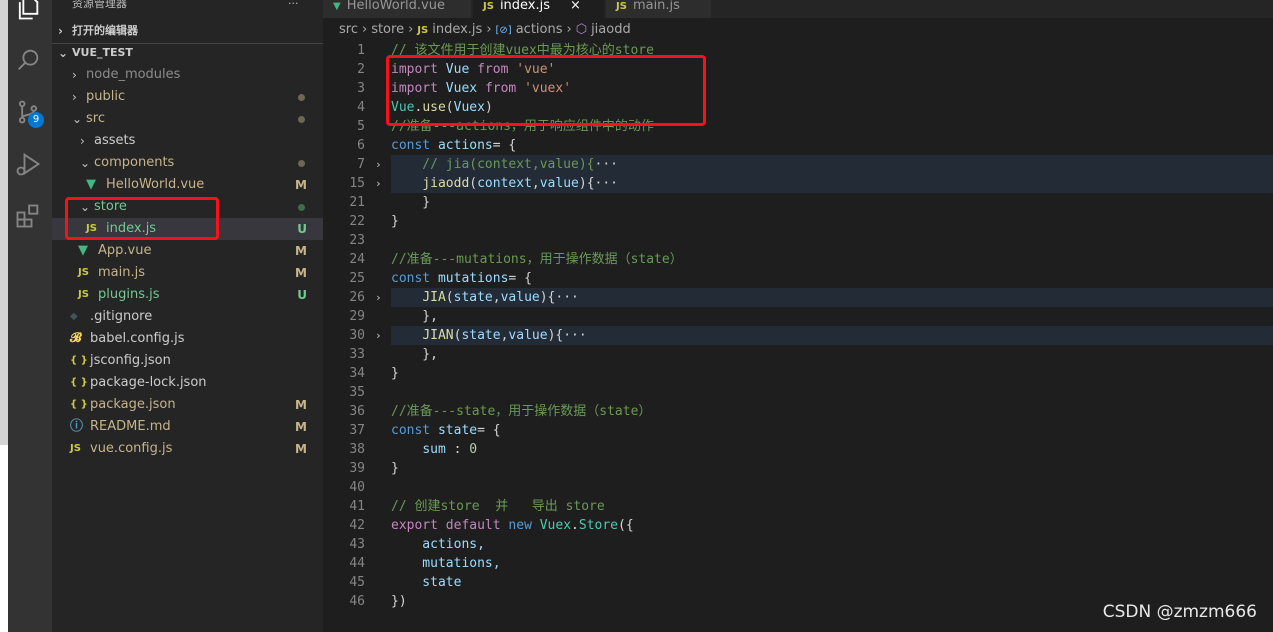  What do you see at coordinates (832, 316) in the screenshot?
I see `code-text: },` at bounding box center [832, 316].